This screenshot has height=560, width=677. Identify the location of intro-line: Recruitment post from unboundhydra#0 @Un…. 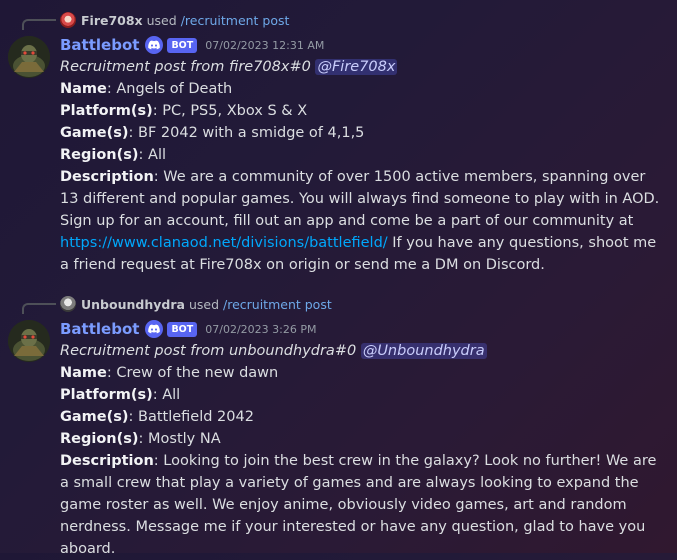
(362, 351).